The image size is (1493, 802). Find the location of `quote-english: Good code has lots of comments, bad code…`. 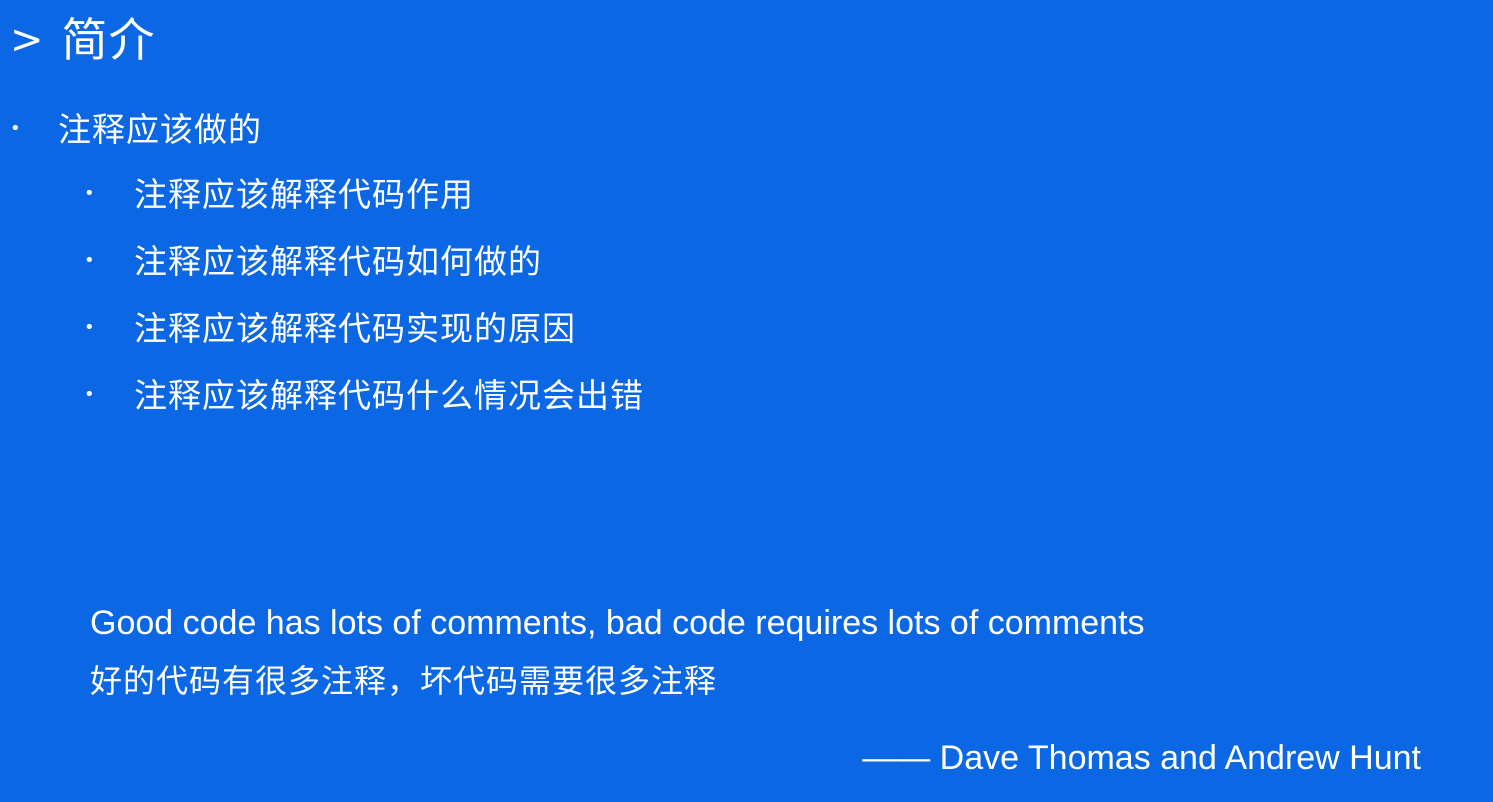

quote-english: Good code has lots of comments, bad code… is located at coordinates (617, 623).